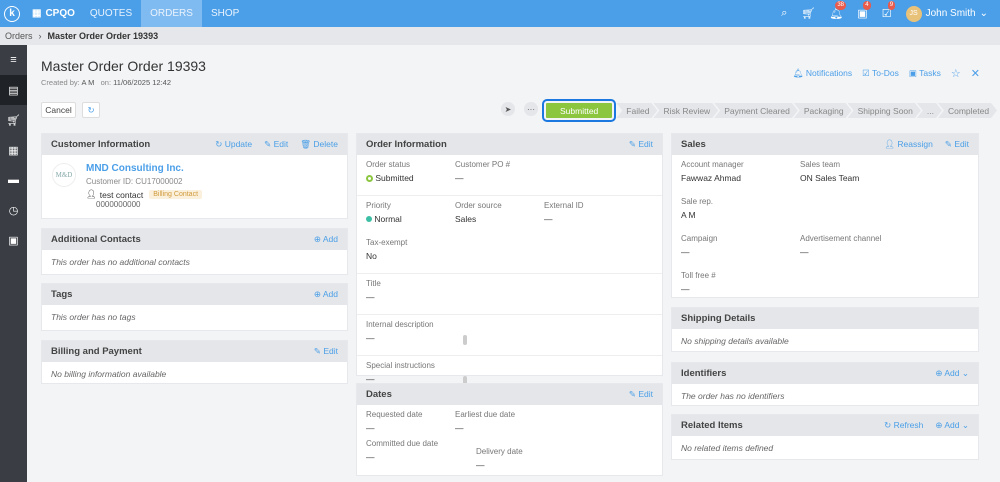  Describe the element at coordinates (925, 73) in the screenshot. I see `tasks-link: ▣ Tasks` at that location.